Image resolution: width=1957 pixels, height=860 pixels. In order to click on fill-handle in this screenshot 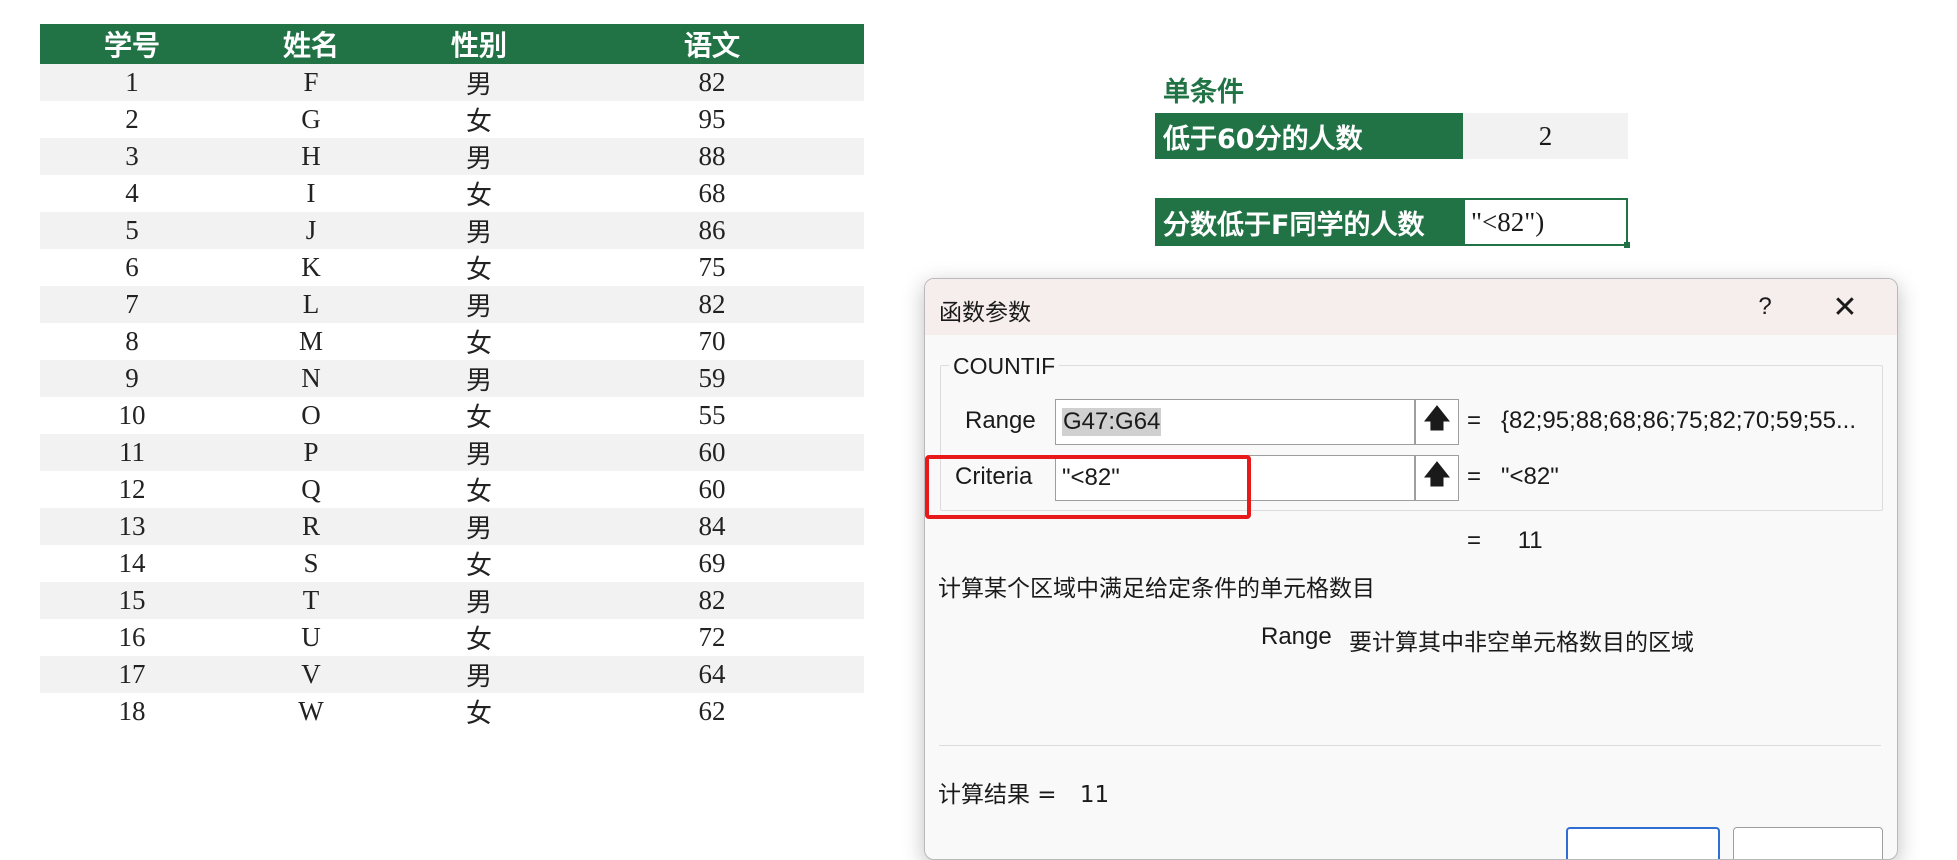, I will do `click(1627, 245)`.